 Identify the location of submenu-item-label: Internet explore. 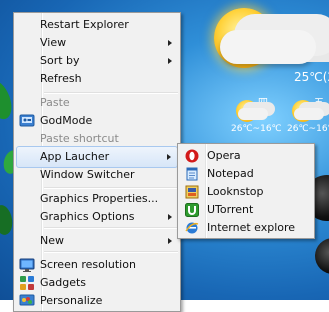
(251, 227).